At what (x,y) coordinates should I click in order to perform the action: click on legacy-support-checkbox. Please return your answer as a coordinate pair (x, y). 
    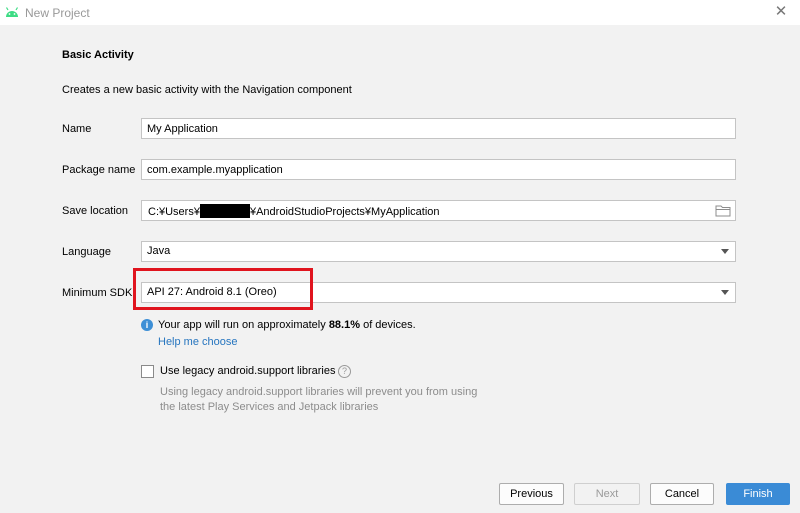
    Looking at the image, I should click on (147, 371).